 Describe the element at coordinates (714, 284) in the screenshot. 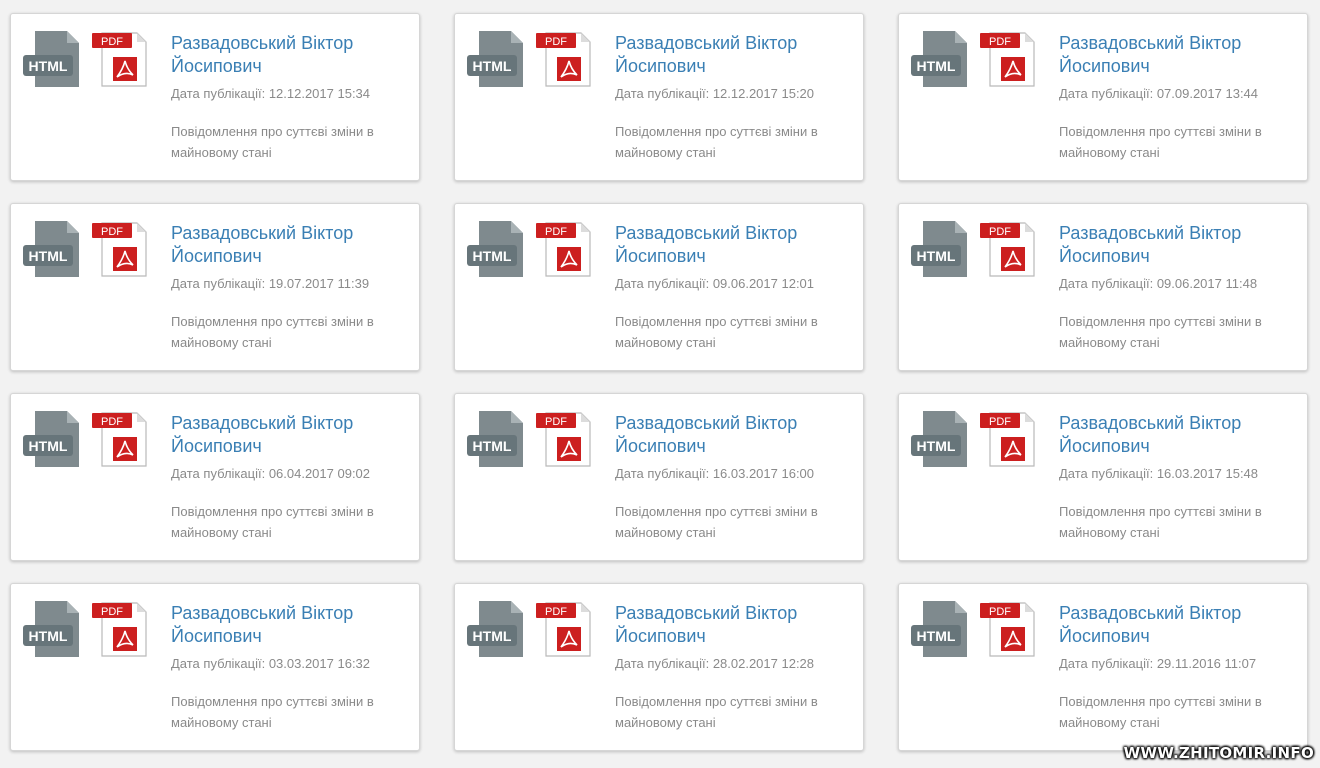

I see `publication-date: Дата публікації: 09.06.2017 12:01` at that location.